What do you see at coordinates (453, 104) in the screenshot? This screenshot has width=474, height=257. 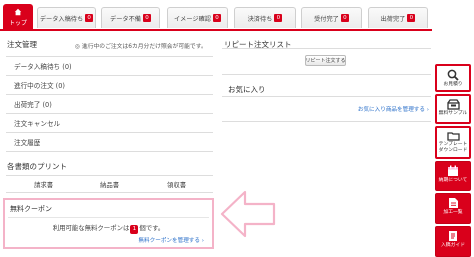 I see `box-icon` at bounding box center [453, 104].